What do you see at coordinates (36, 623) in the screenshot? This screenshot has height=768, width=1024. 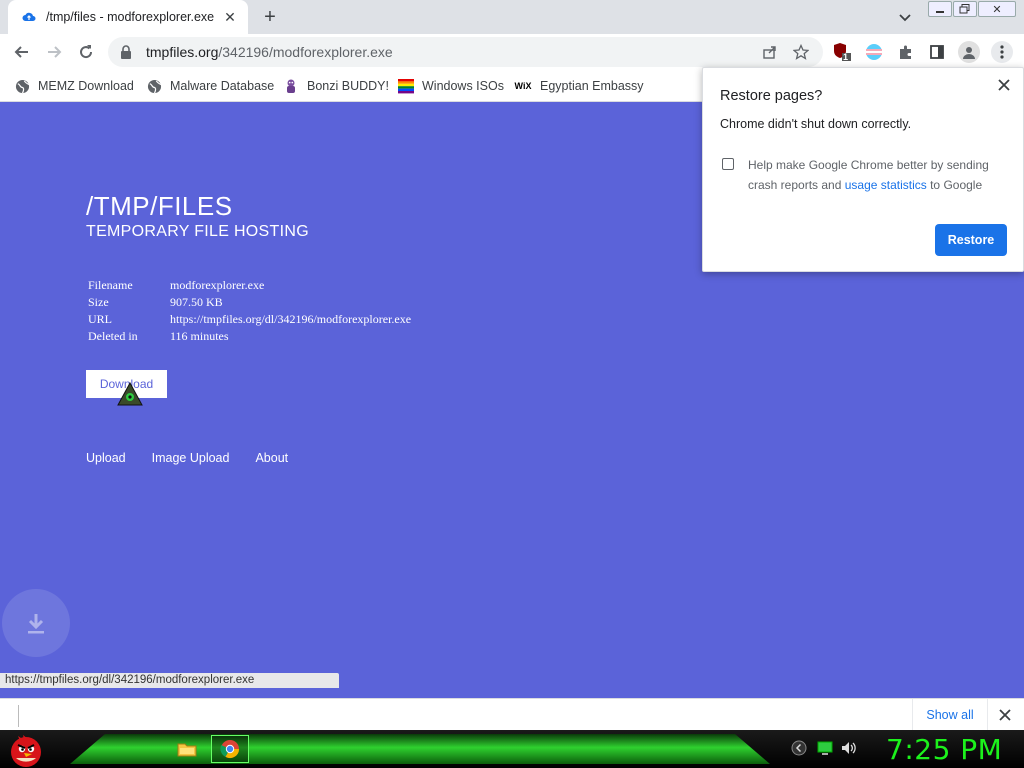 I see `download-progress-icon` at bounding box center [36, 623].